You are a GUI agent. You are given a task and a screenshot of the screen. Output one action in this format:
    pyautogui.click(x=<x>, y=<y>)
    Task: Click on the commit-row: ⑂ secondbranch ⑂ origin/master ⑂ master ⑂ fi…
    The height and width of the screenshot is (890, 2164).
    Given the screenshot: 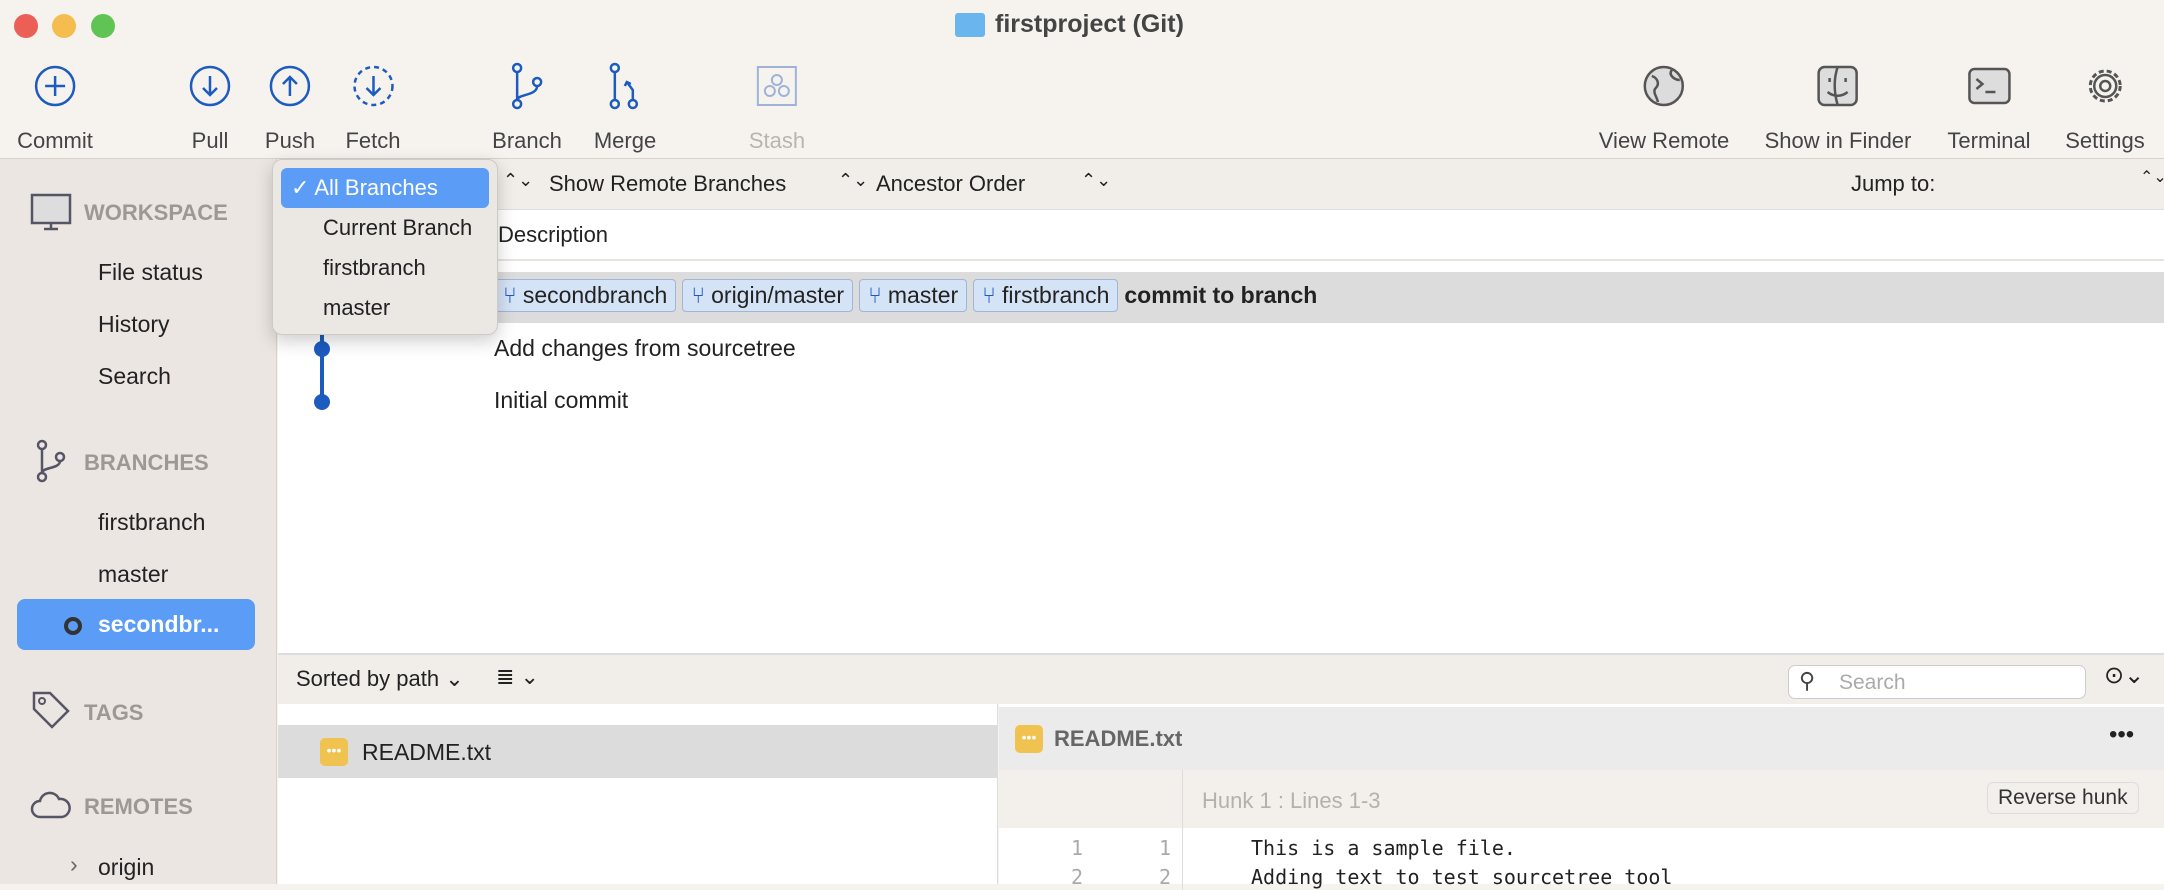 What is the action you would take?
    pyautogui.click(x=1221, y=297)
    